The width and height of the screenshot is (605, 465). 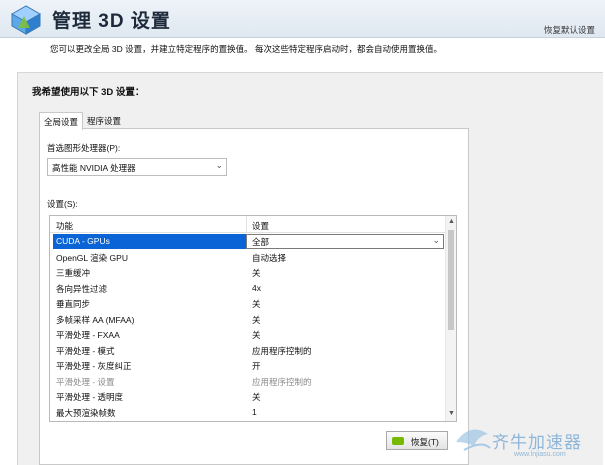 I want to click on setting-value-dropdown: ⌄, so click(x=345, y=241).